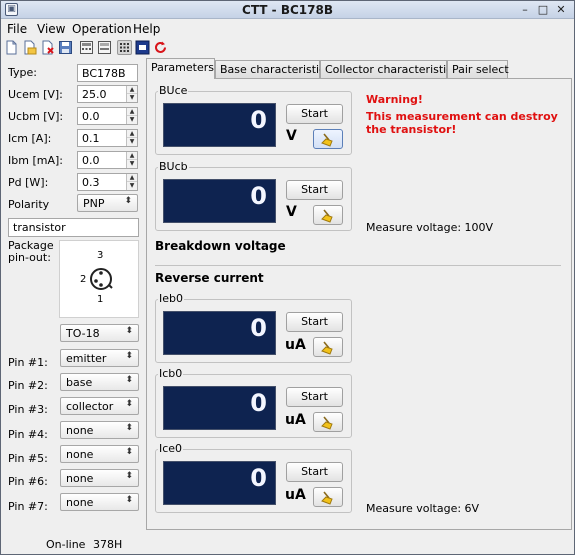 The image size is (575, 555). Describe the element at coordinates (80, 478) in the screenshot. I see `pin6-value: none` at that location.